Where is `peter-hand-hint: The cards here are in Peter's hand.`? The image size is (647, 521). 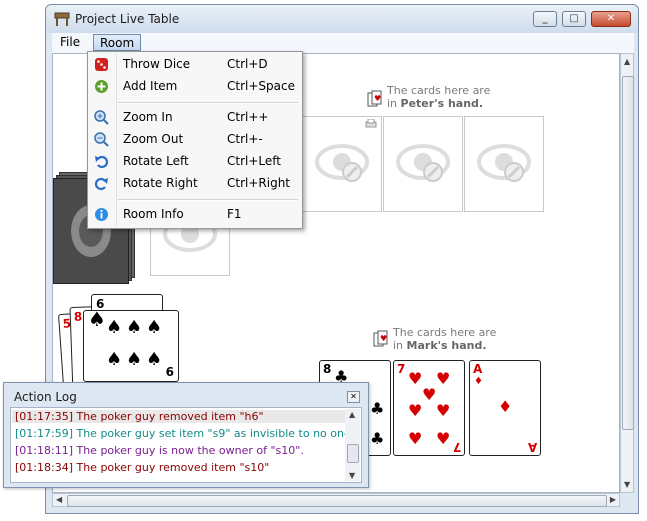 peter-hand-hint: The cards here are in Peter's hand. is located at coordinates (447, 97).